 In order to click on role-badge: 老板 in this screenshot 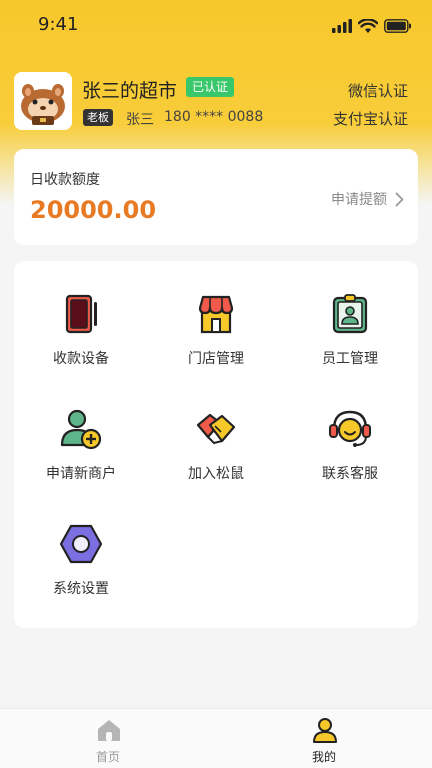, I will do `click(98, 117)`.